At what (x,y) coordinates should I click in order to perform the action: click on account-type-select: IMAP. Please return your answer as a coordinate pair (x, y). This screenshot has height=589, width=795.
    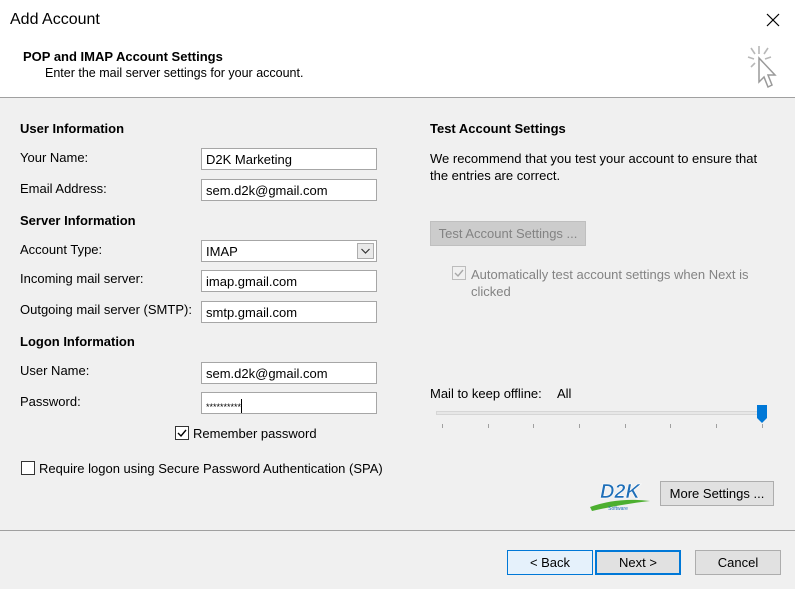
    Looking at the image, I should click on (289, 251).